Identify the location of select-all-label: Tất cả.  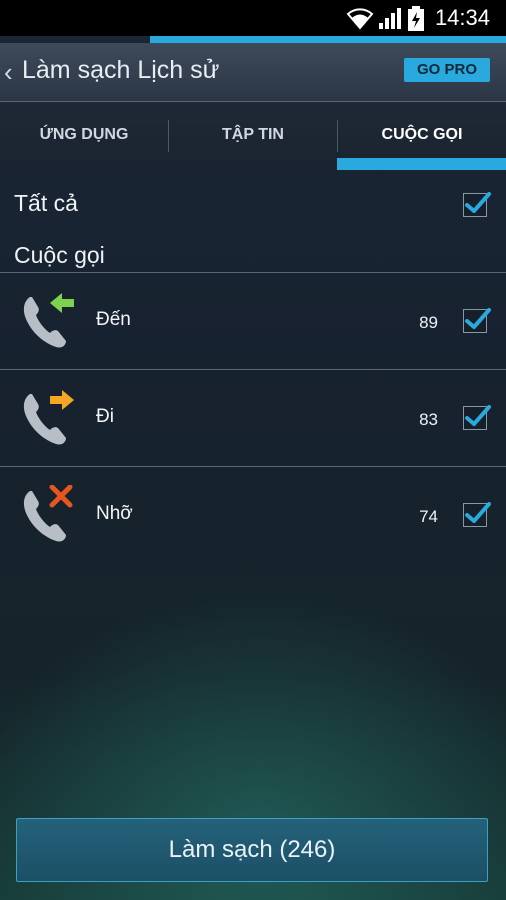
(46, 203).